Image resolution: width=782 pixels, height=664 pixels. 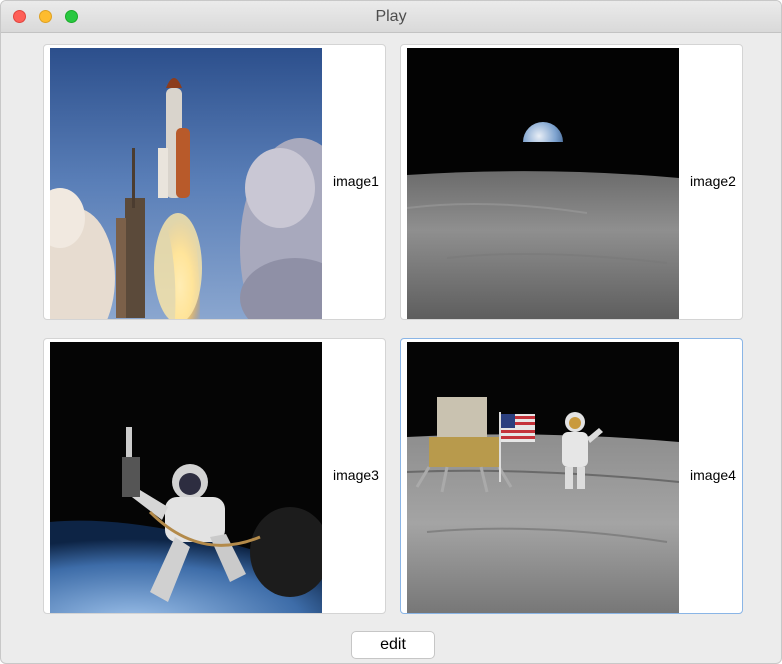 I want to click on image-label-4: image4, so click(x=713, y=475).